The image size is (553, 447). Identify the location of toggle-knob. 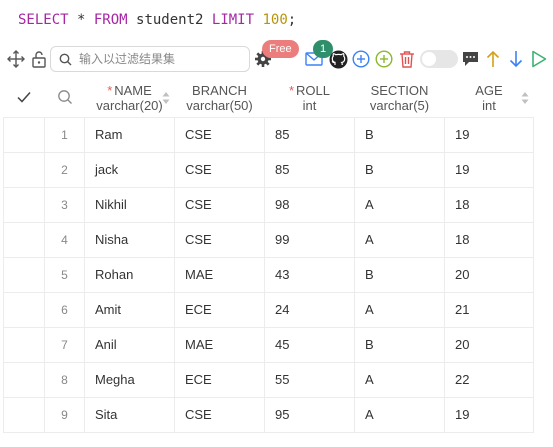
(429, 59).